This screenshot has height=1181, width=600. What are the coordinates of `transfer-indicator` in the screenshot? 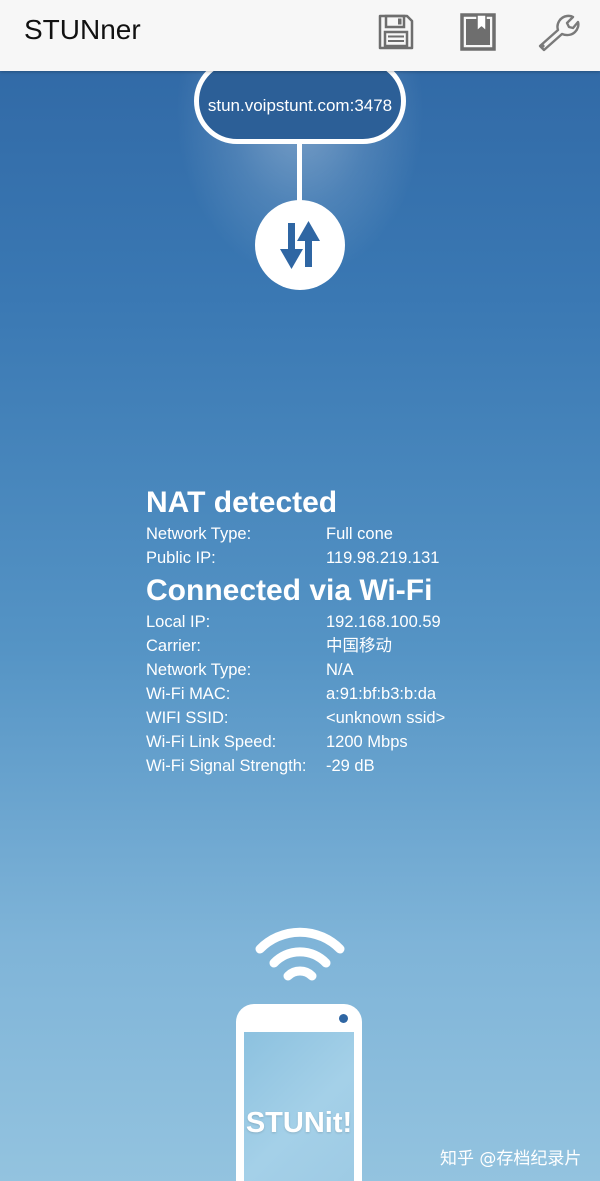 It's located at (300, 245).